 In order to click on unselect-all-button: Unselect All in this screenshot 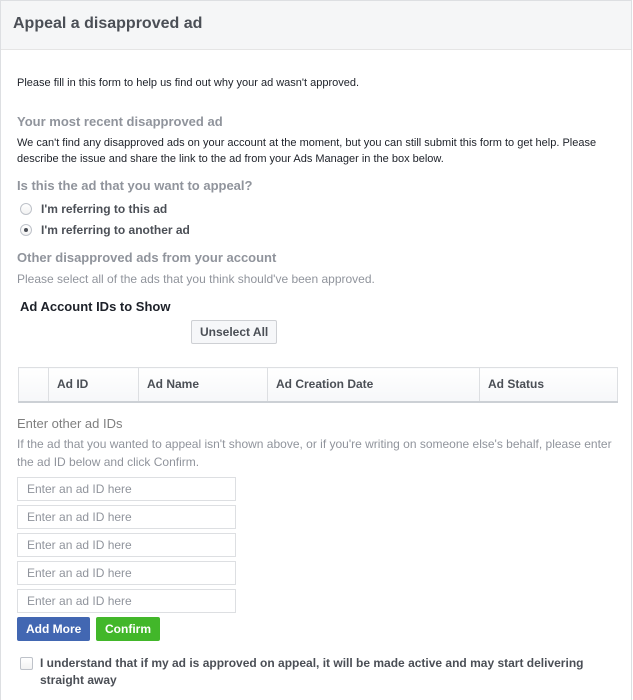, I will do `click(234, 332)`.